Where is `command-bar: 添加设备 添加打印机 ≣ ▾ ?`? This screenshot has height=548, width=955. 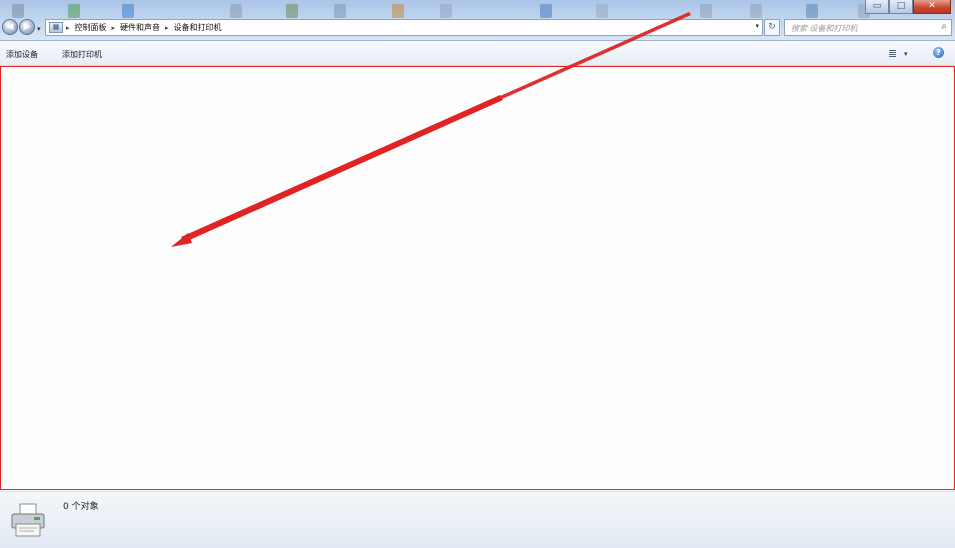 command-bar: 添加设备 添加打印机 ≣ ▾ ? is located at coordinates (477, 53).